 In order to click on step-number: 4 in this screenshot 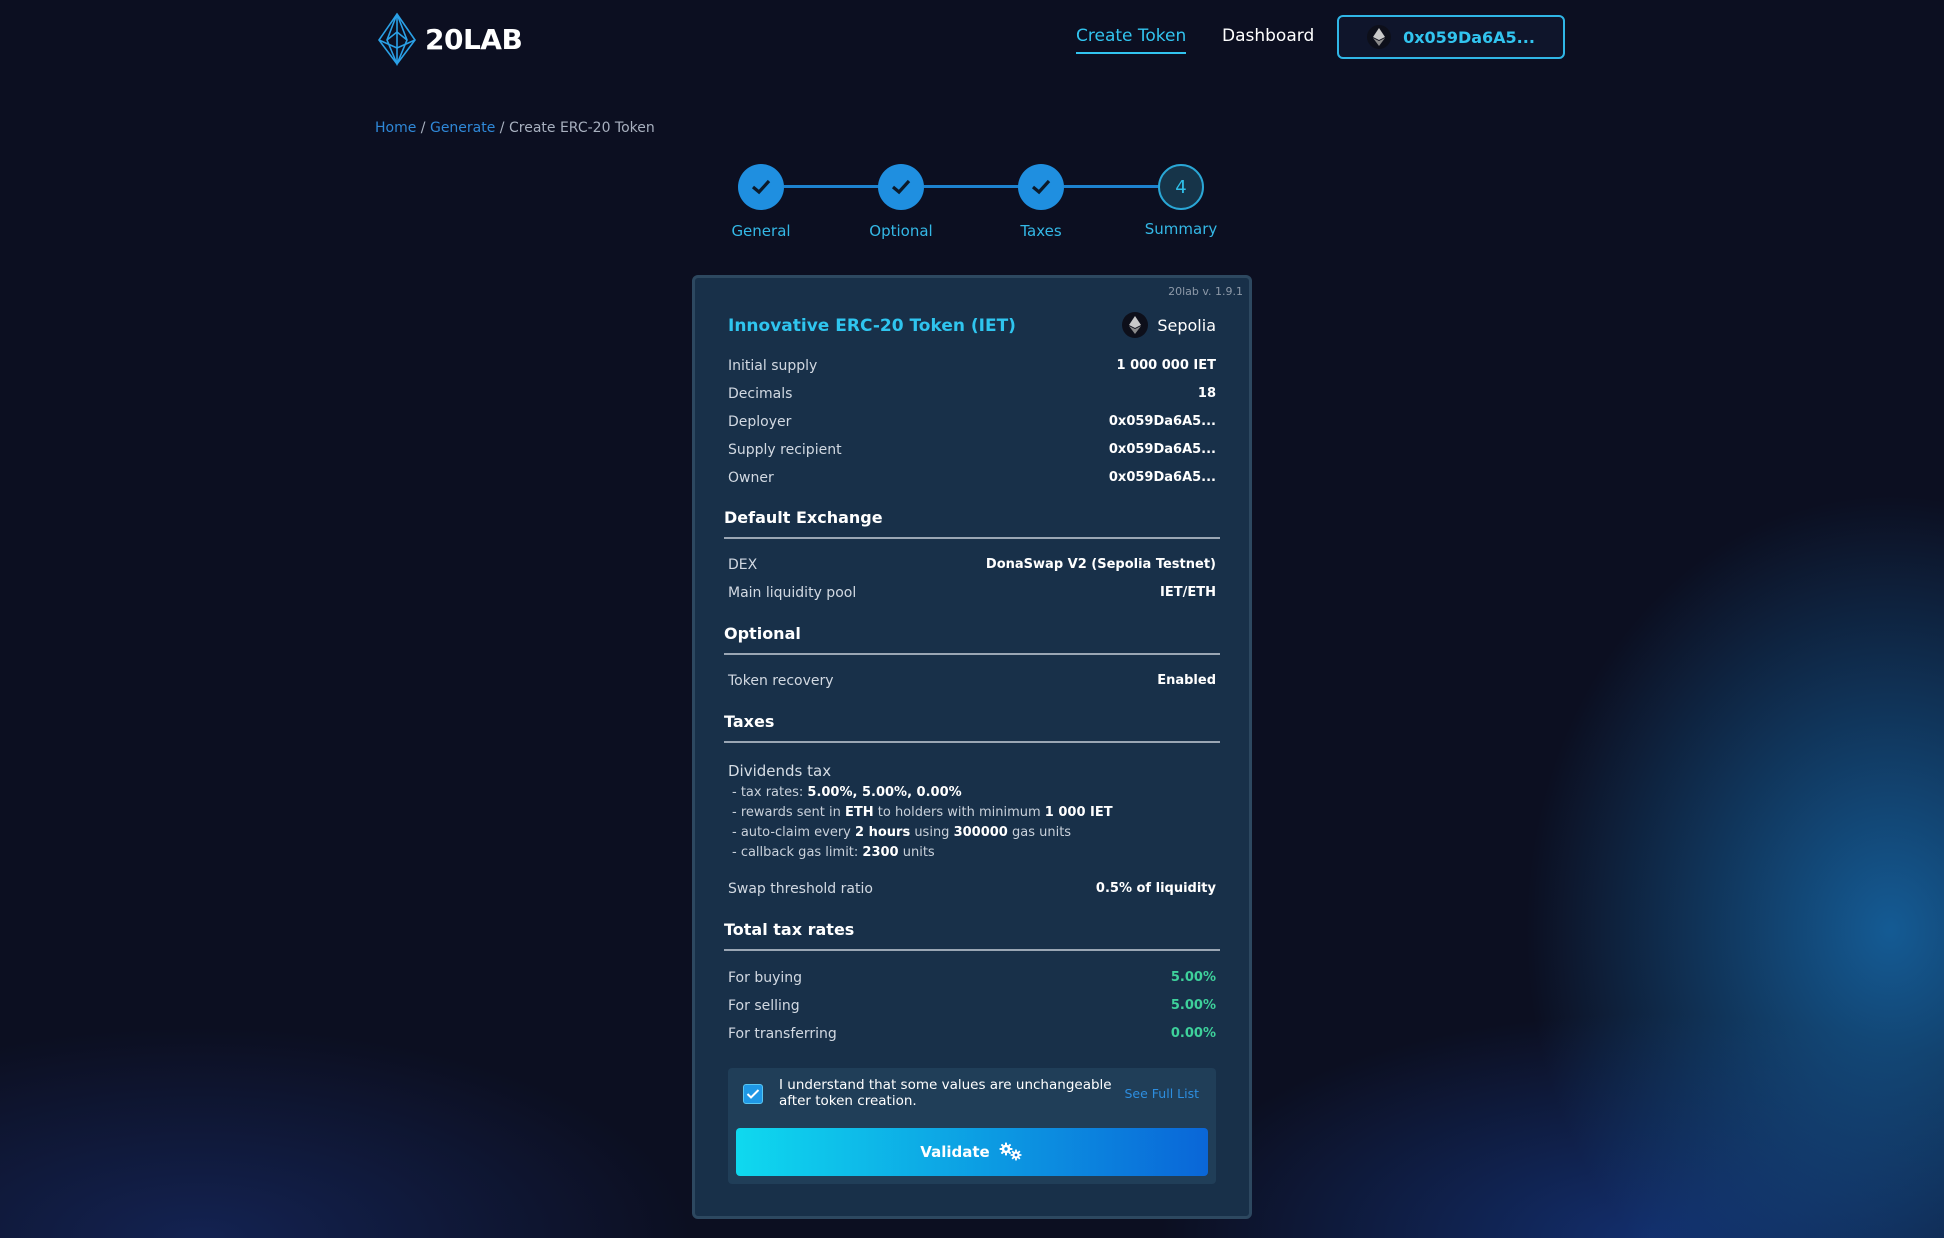, I will do `click(1181, 187)`.